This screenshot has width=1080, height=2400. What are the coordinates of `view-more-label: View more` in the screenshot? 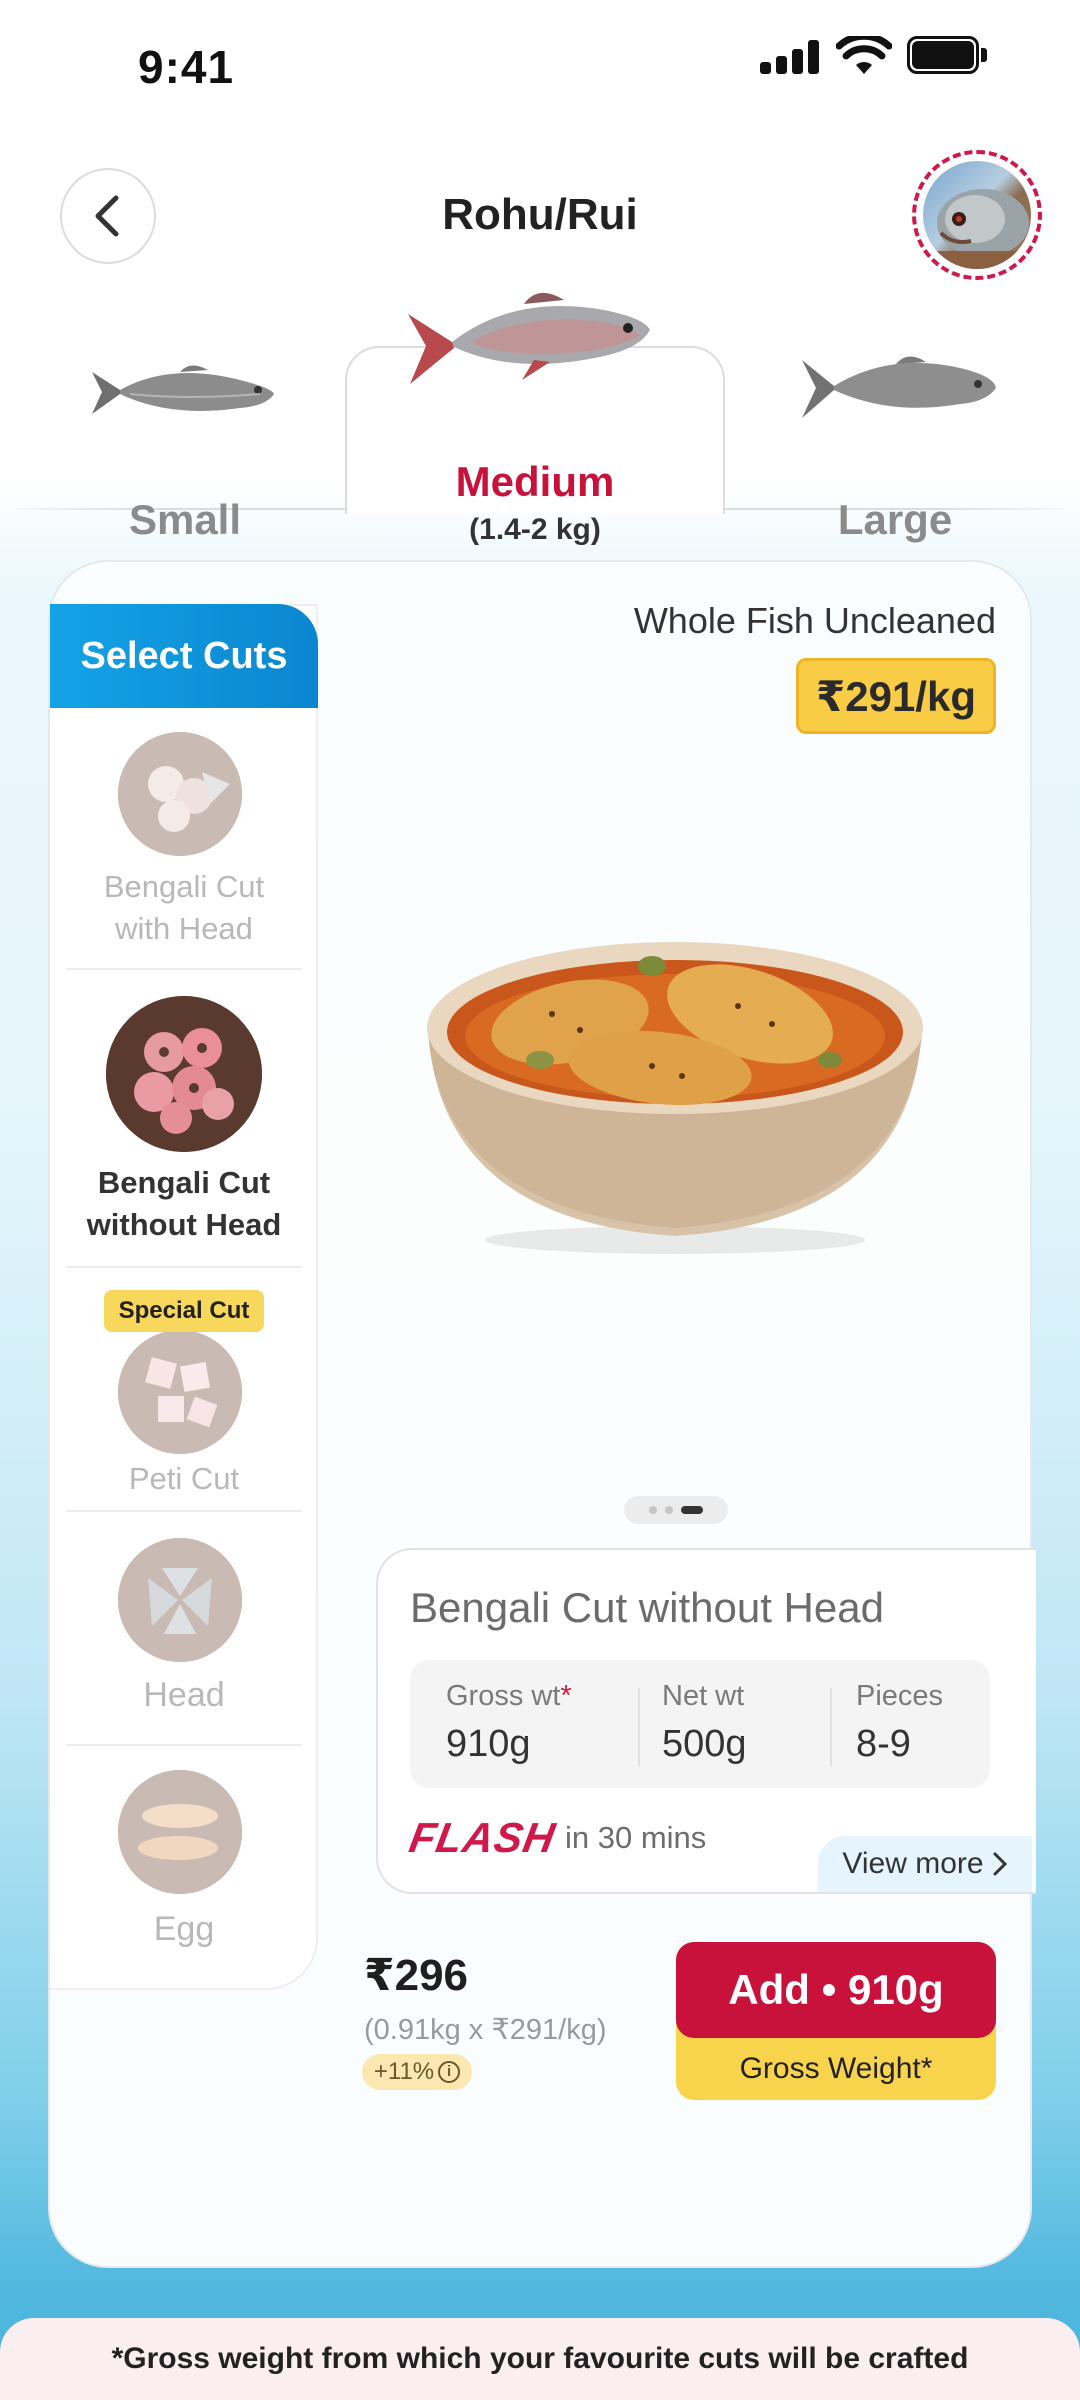 It's located at (913, 1863).